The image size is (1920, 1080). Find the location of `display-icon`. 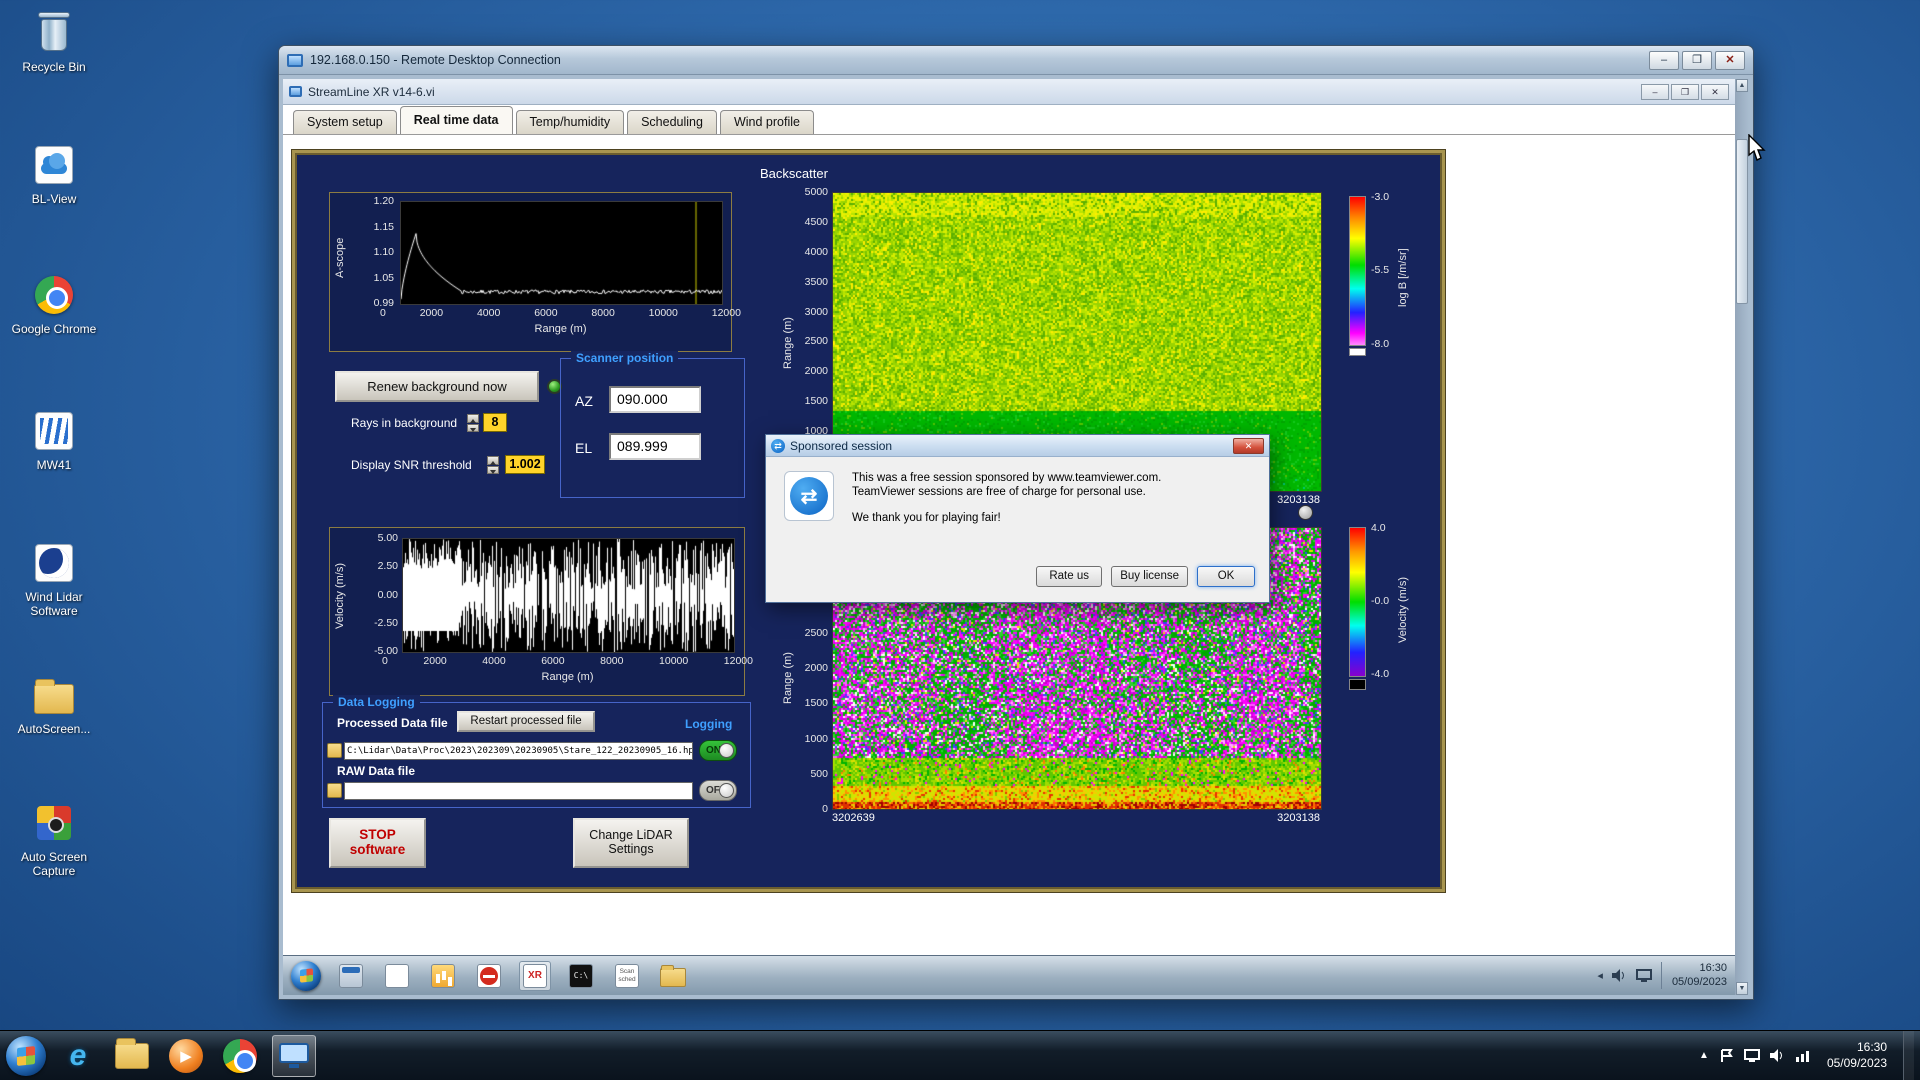

display-icon is located at coordinates (1643, 975).